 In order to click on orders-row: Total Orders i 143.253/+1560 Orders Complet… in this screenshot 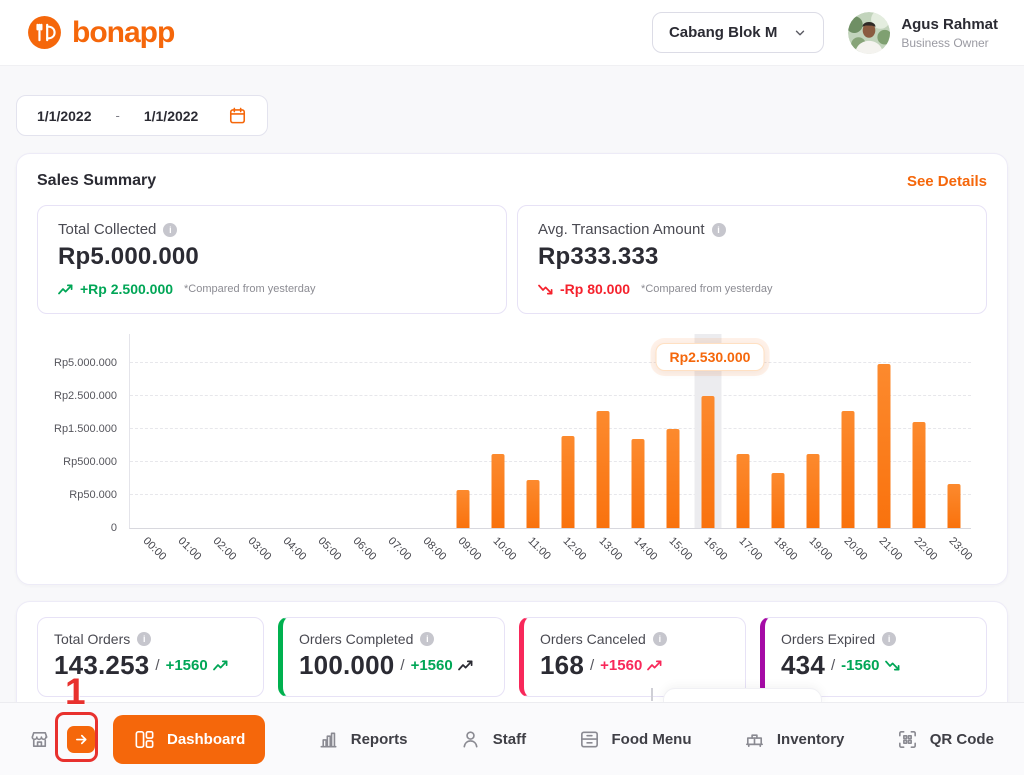, I will do `click(512, 657)`.